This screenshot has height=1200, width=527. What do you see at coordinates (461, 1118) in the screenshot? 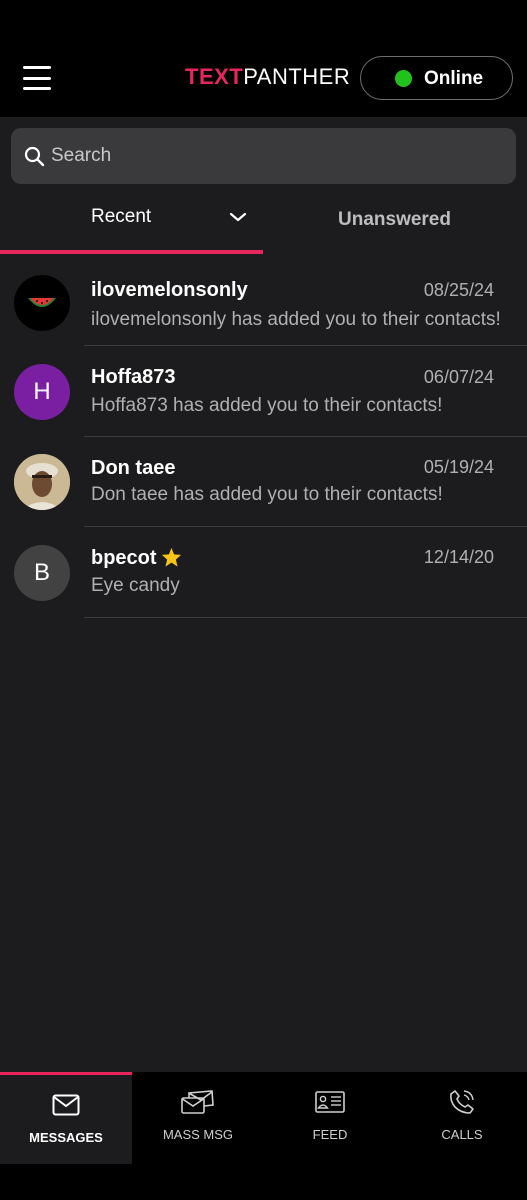
I see `nav-calls: CALLS` at bounding box center [461, 1118].